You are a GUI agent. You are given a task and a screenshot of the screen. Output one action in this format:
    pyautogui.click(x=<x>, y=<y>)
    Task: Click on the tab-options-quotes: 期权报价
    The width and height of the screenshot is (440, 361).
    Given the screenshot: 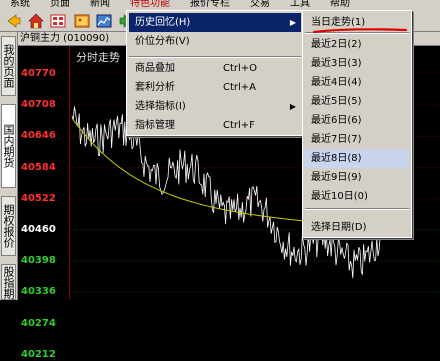 What is the action you would take?
    pyautogui.click(x=8, y=226)
    